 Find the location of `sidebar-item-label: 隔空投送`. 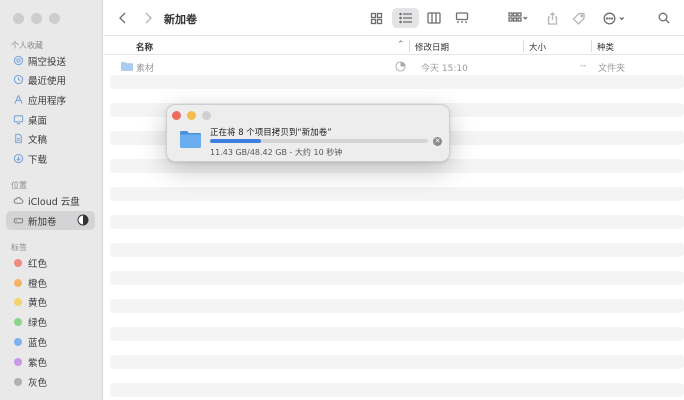

sidebar-item-label: 隔空投送 is located at coordinates (47, 62).